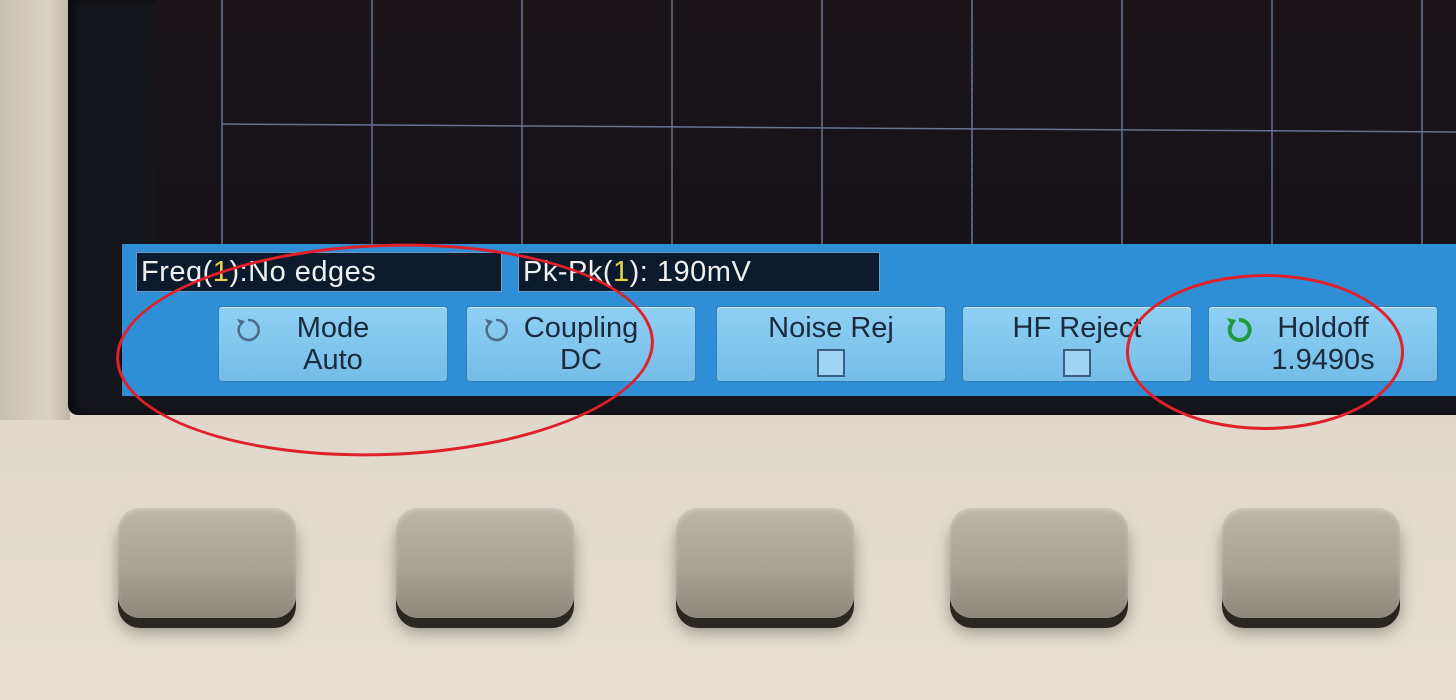 The height and width of the screenshot is (700, 1456). What do you see at coordinates (333, 328) in the screenshot?
I see `mode-label: Mode` at bounding box center [333, 328].